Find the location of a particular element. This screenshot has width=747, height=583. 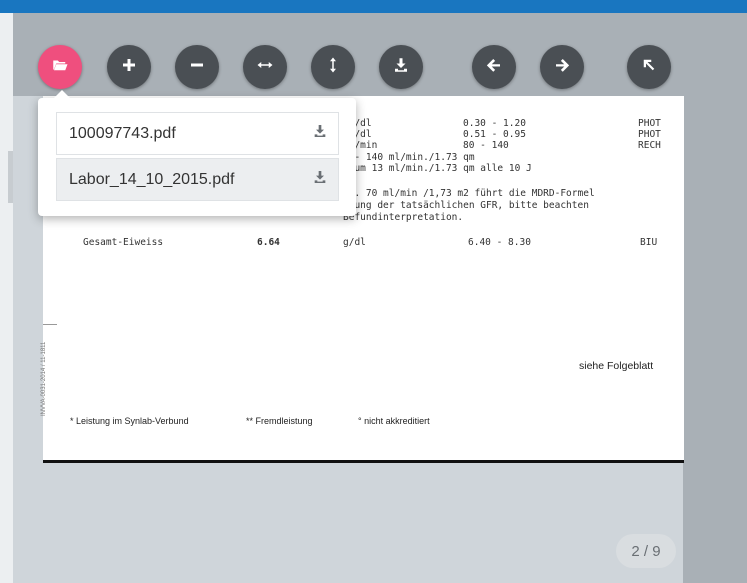

doc-protein-label: Gesamt-Eiweiss is located at coordinates (123, 242).